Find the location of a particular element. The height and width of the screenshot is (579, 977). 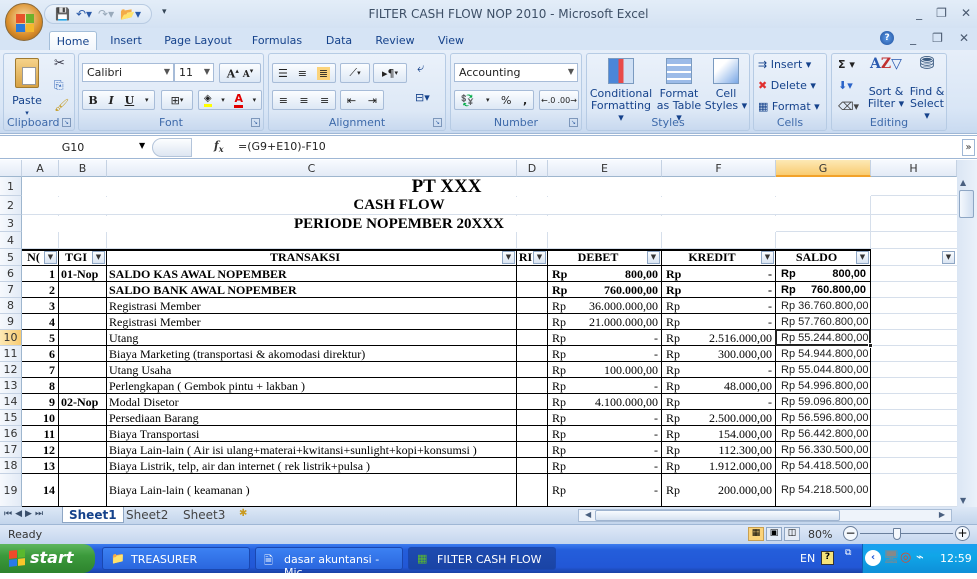

autosum-button: Σ ▾ is located at coordinates (846, 65).